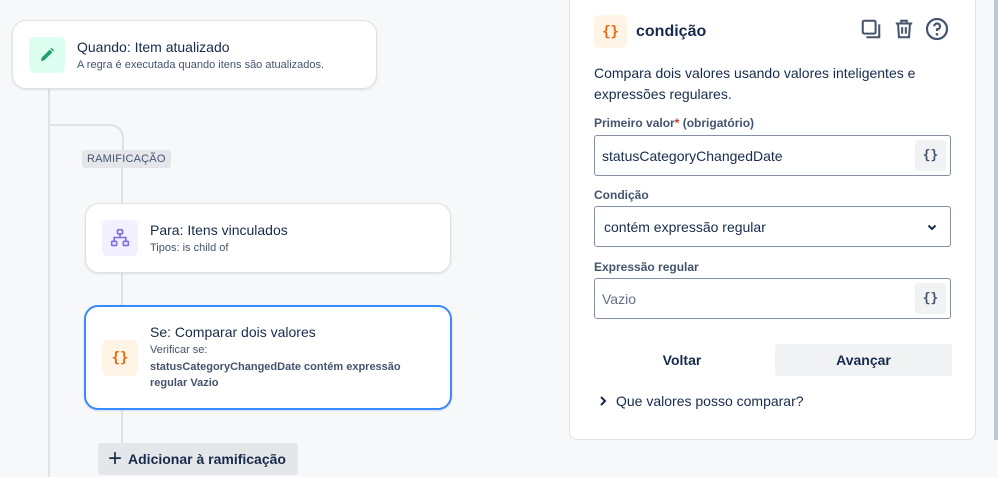 The width and height of the screenshot is (998, 477). Describe the element at coordinates (682, 360) in the screenshot. I see `back-button: Voltar` at that location.